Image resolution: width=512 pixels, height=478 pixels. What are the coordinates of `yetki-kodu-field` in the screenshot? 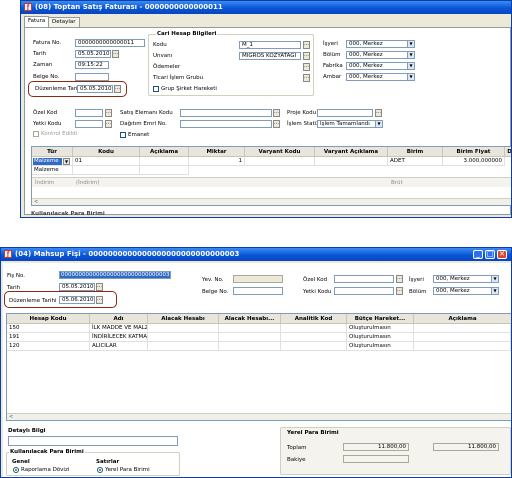 It's located at (89, 124).